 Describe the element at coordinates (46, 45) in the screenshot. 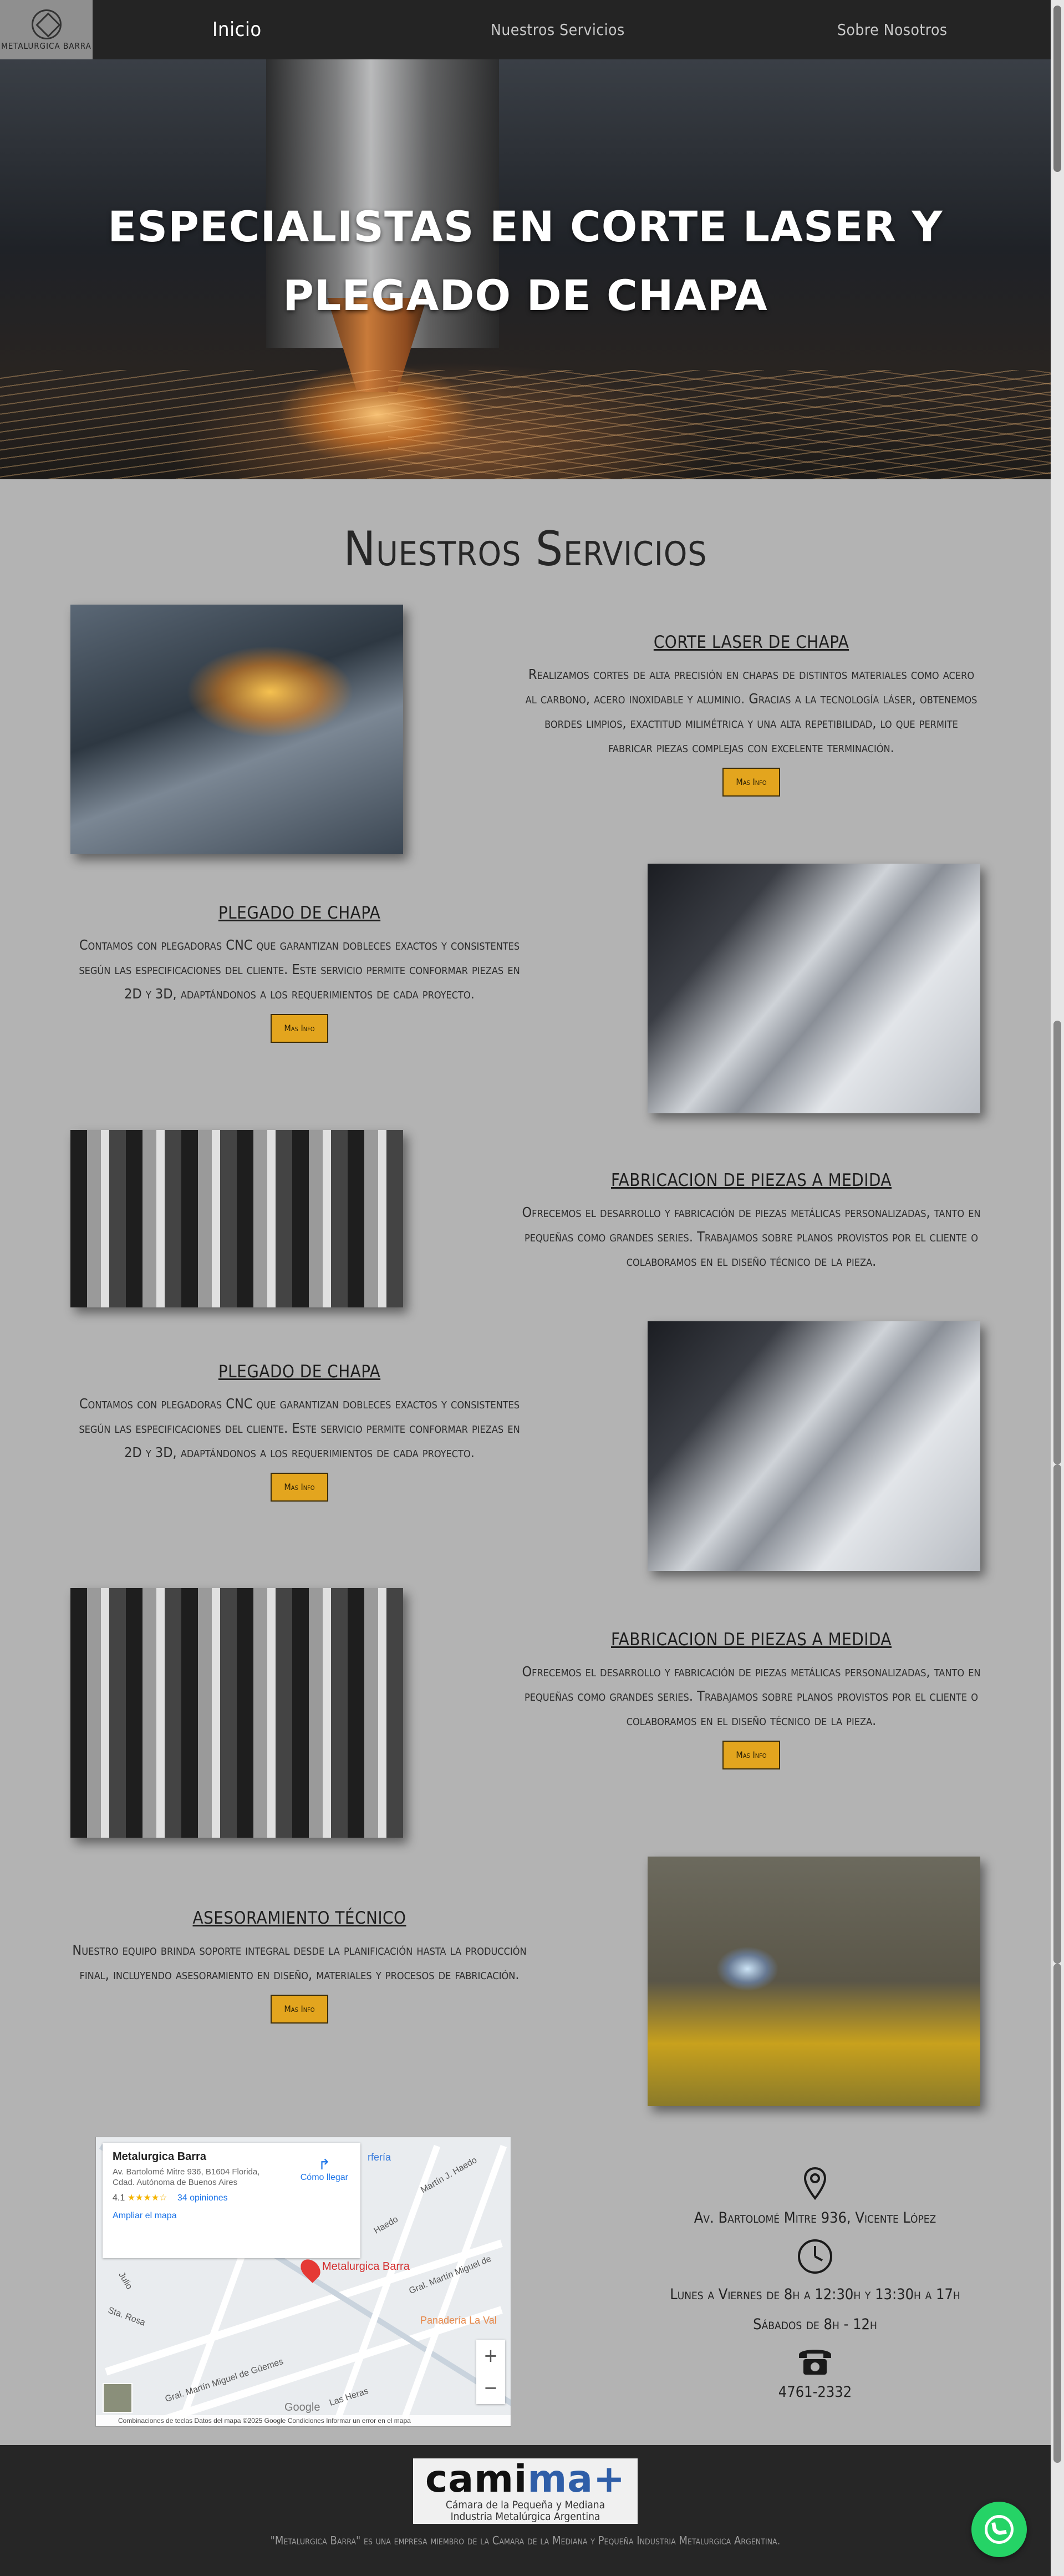

I see `logo-text: METALURGICA BARRA` at that location.